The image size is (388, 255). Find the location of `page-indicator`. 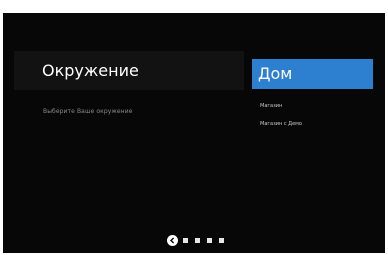

page-indicator is located at coordinates (199, 240).